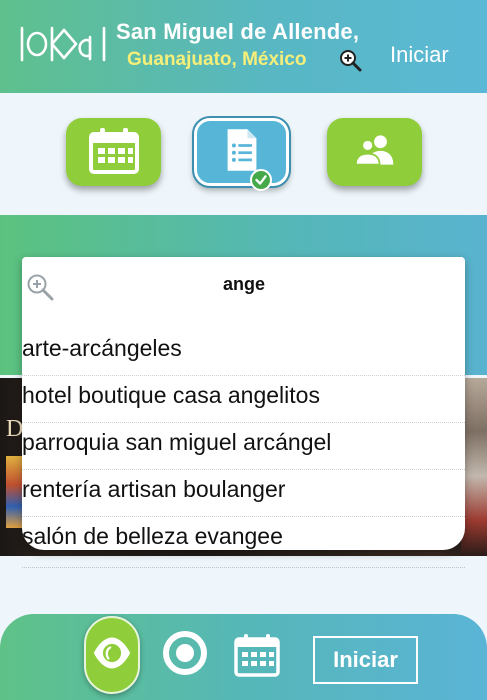 The width and height of the screenshot is (487, 700). I want to click on search-result-item: arte-arcángeles, so click(243, 352).